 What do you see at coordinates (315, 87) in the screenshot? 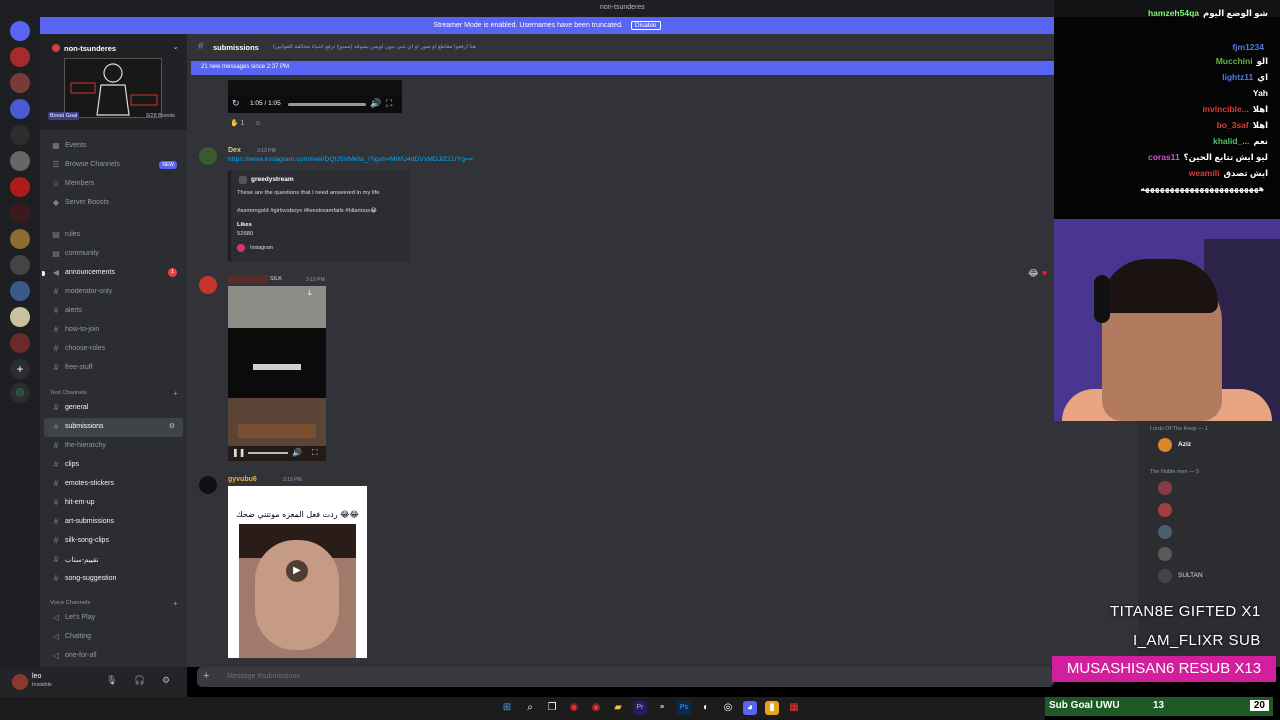
I see `video-preview` at bounding box center [315, 87].